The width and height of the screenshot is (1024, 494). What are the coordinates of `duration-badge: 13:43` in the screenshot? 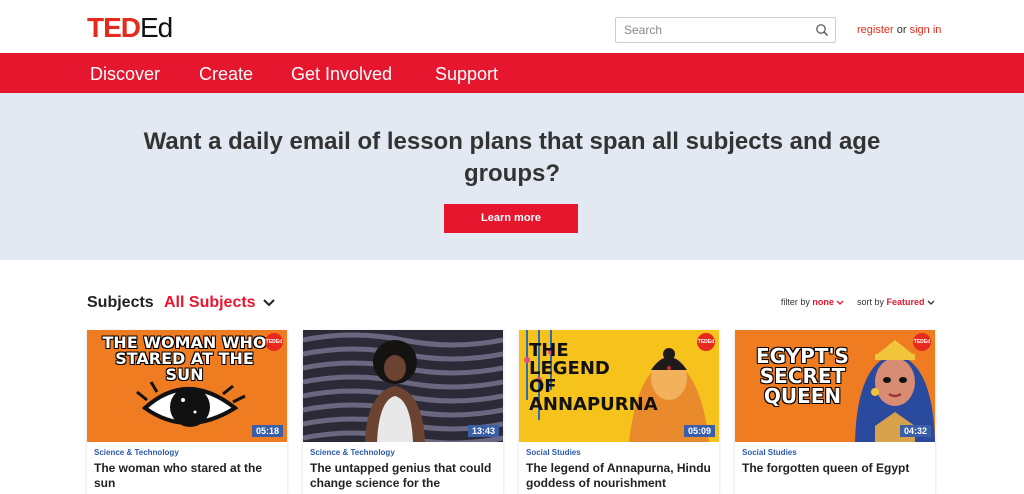 It's located at (483, 431).